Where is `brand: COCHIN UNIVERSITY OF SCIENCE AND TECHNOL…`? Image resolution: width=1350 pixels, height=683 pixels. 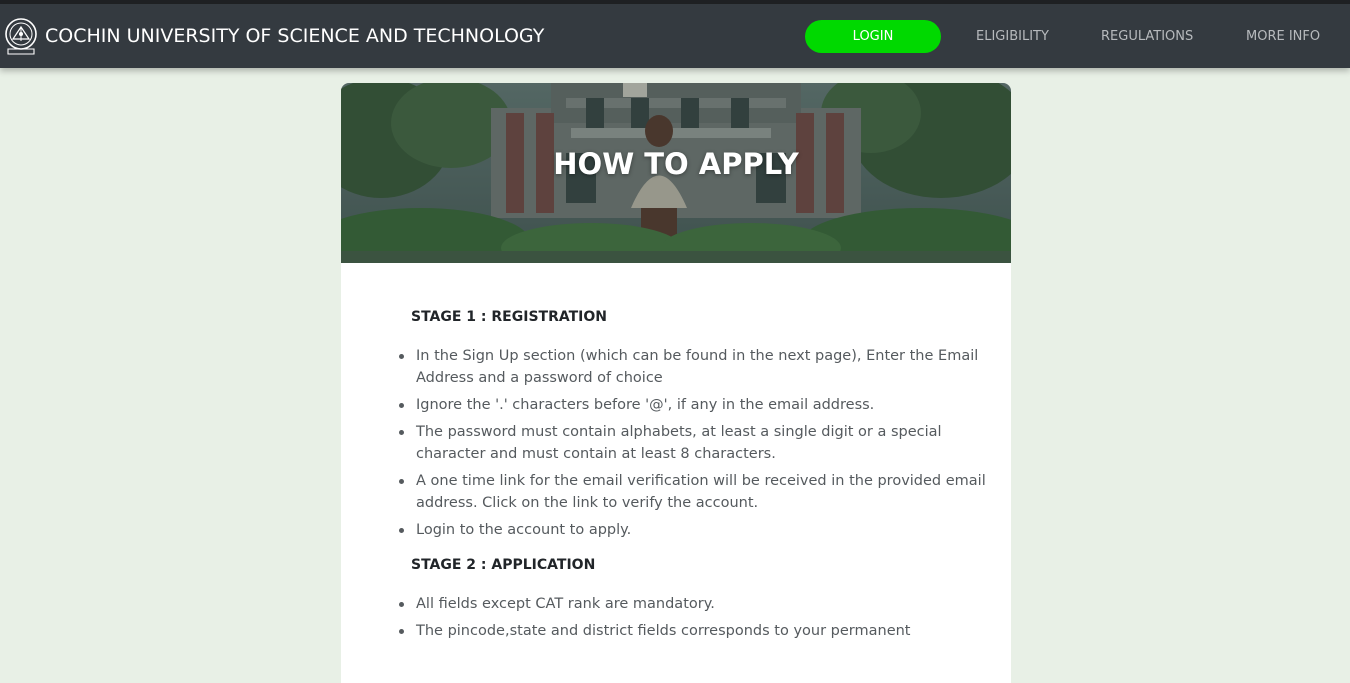
brand: COCHIN UNIVERSITY OF SCIENCE AND TECHNOL… is located at coordinates (273, 36).